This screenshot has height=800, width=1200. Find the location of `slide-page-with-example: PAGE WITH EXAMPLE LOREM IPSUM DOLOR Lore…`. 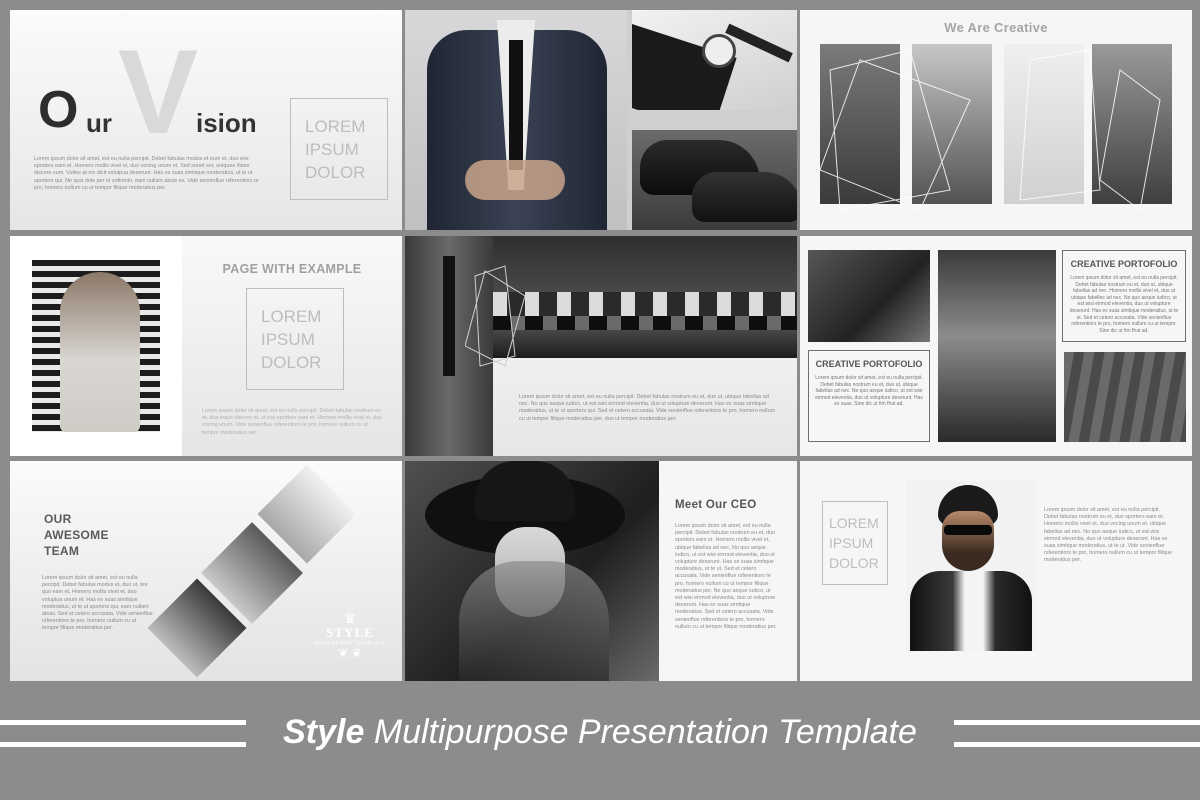

slide-page-with-example: PAGE WITH EXAMPLE LOREM IPSUM DOLOR Lore… is located at coordinates (206, 346).